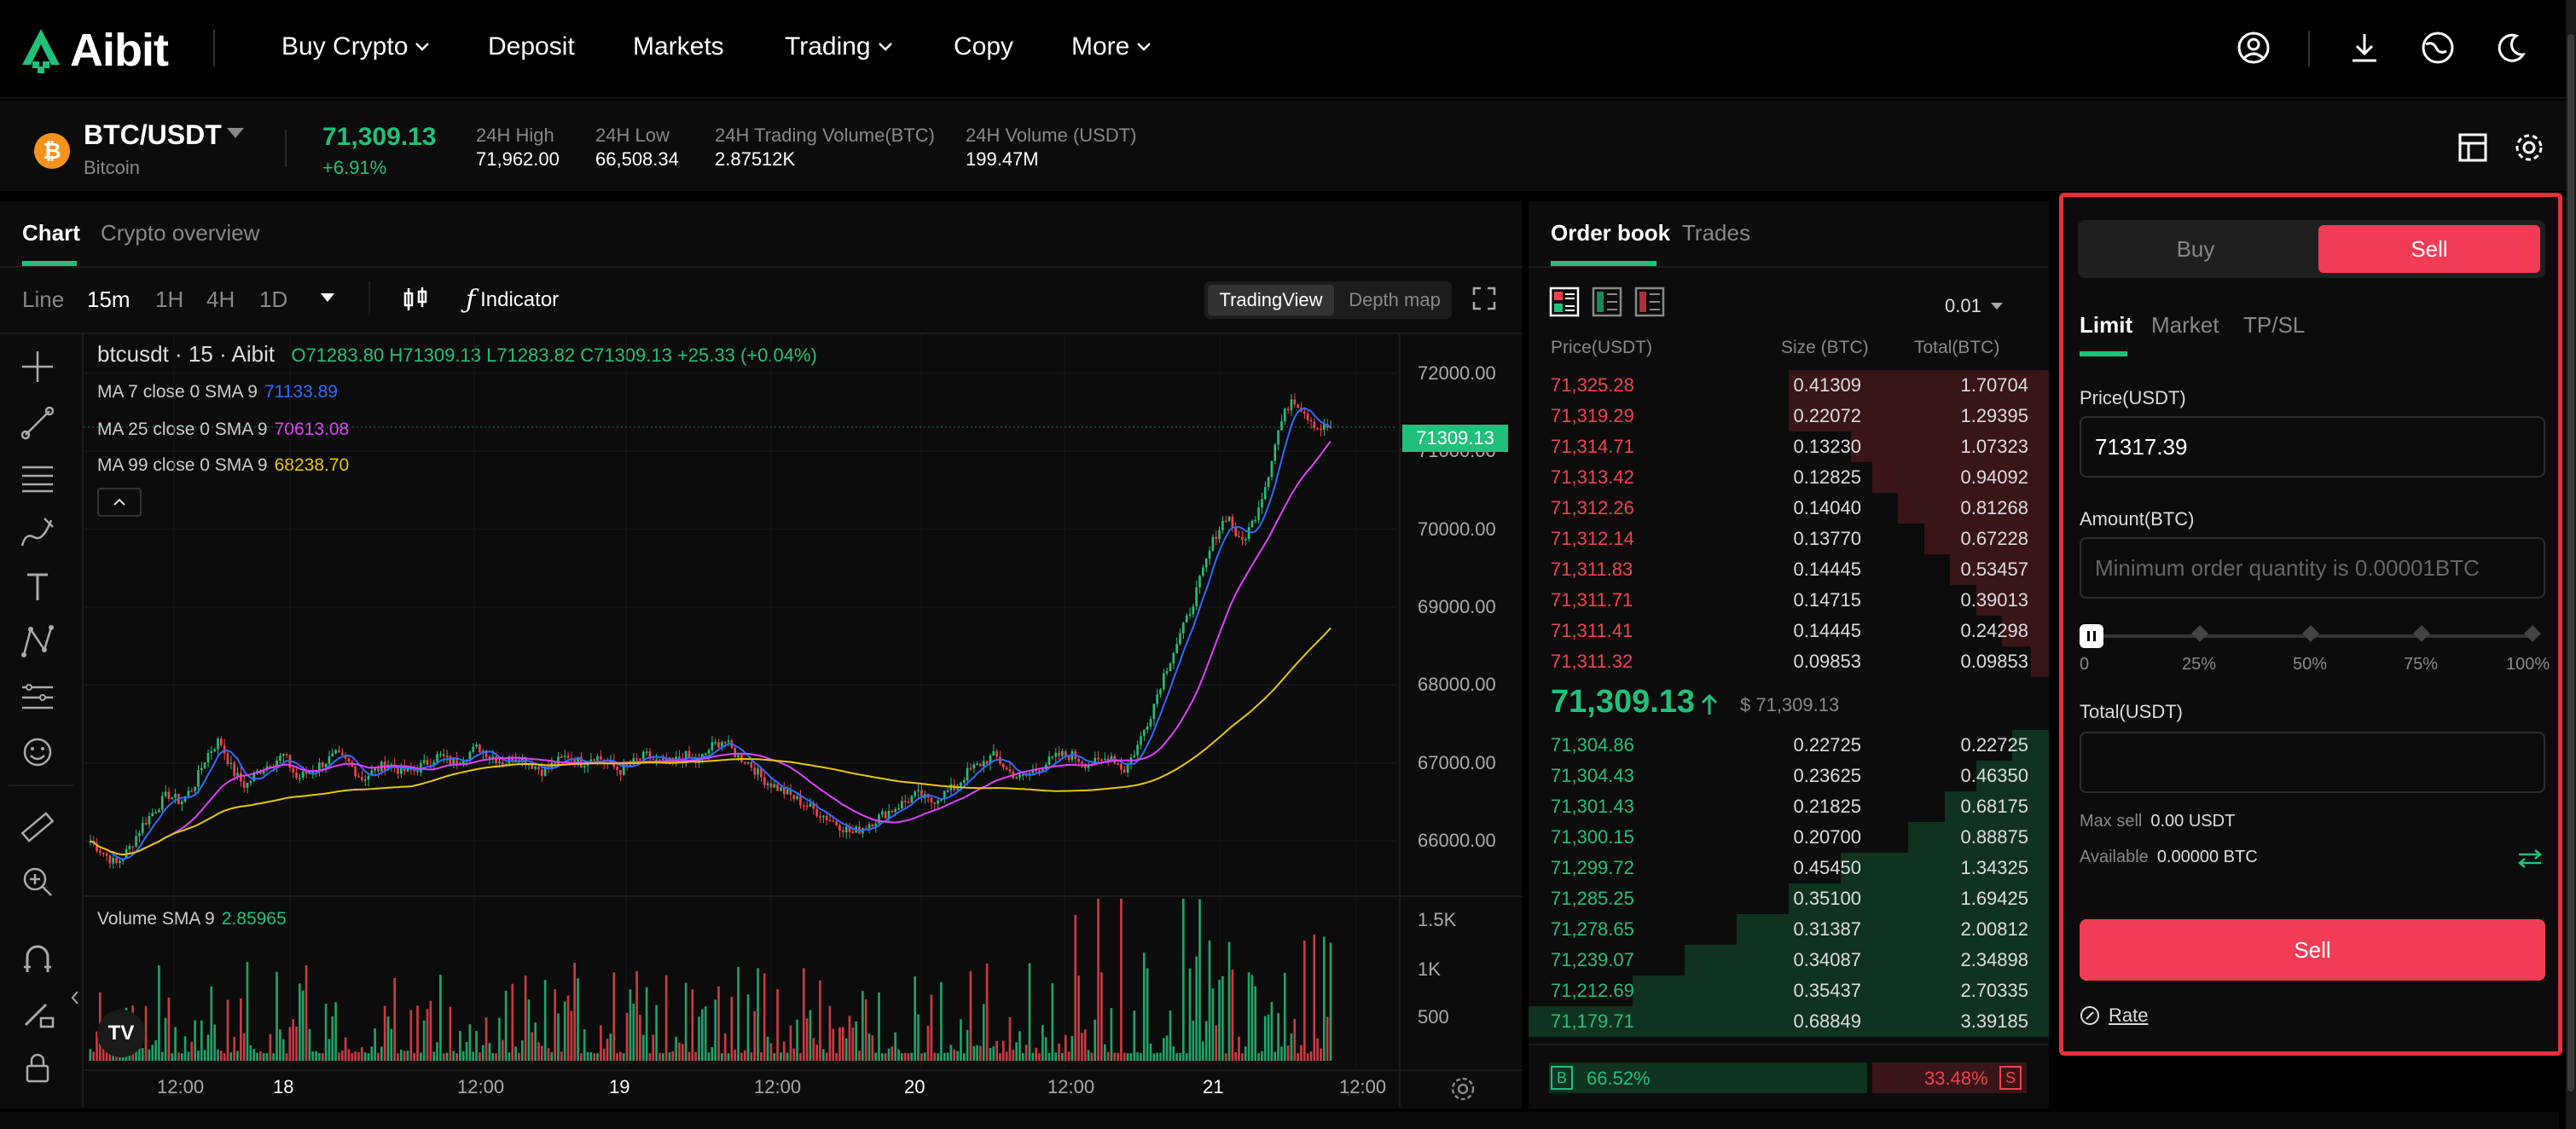 This screenshot has height=1129, width=2576. What do you see at coordinates (1279, 1120) in the screenshot?
I see `horizontal-scrollbar` at bounding box center [1279, 1120].